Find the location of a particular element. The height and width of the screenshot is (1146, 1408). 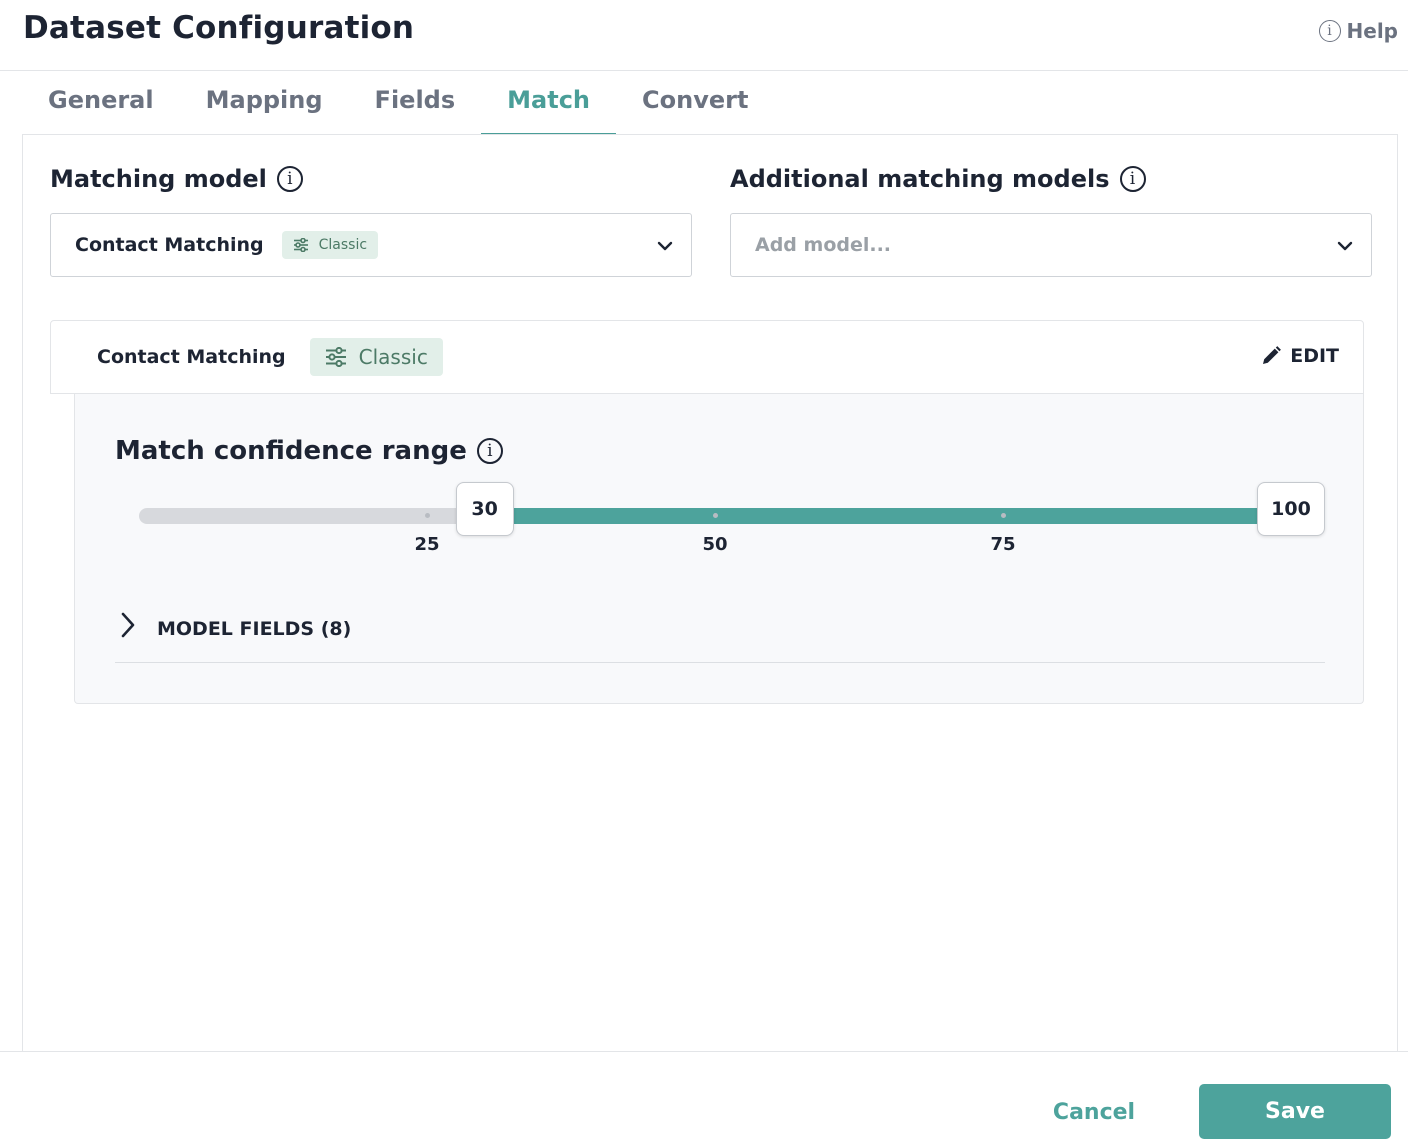

pencil-icon is located at coordinates (1272, 355).